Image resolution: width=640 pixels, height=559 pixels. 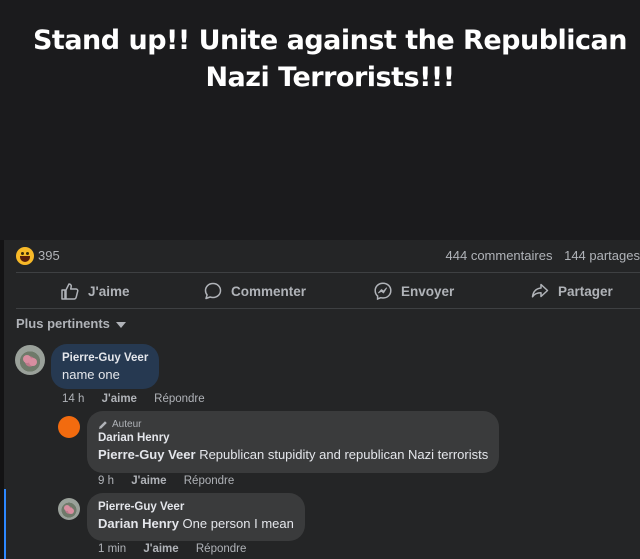 I want to click on post-actions: J'aime Commenter Envoyer Partager, so click(x=320, y=291).